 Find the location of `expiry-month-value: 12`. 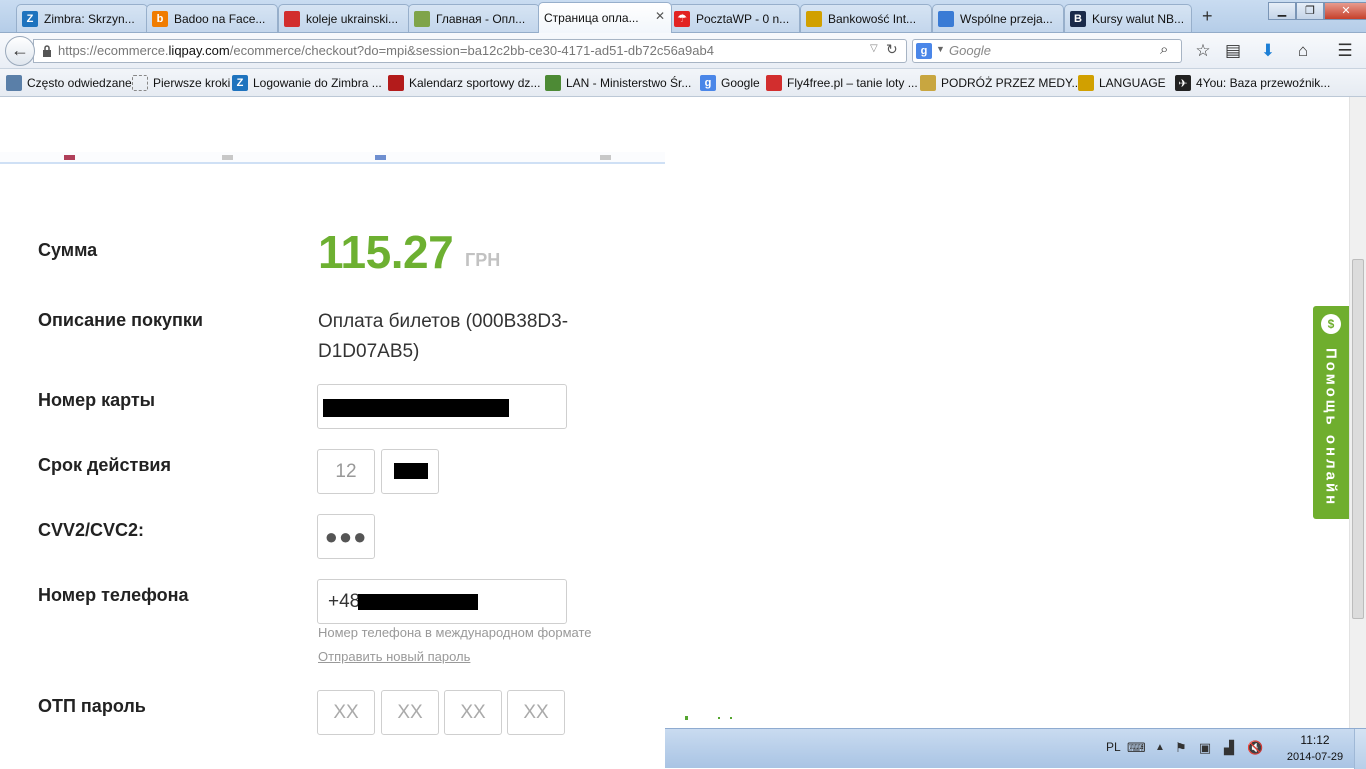

expiry-month-value: 12 is located at coordinates (346, 471).